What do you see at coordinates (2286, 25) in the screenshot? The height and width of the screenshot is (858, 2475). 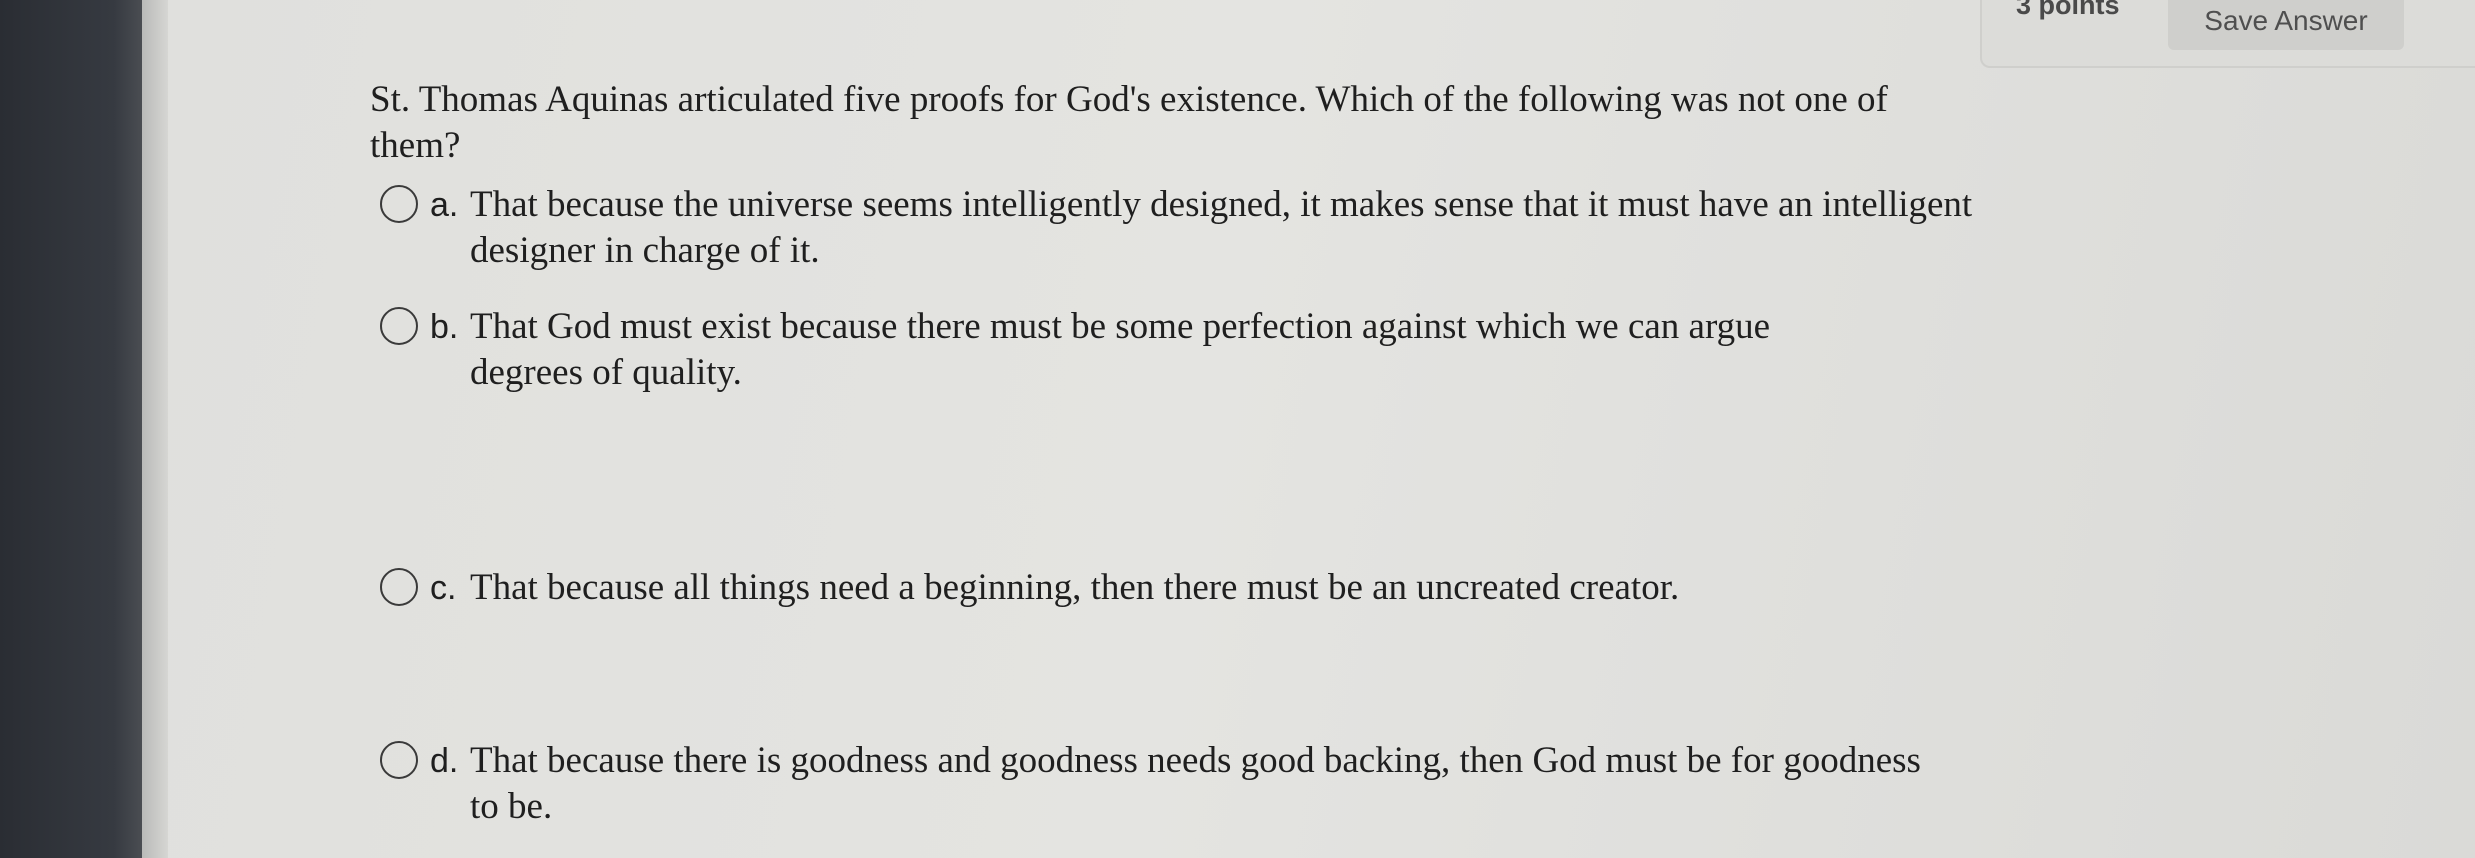 I see `save-answer-button: Save Answer` at bounding box center [2286, 25].